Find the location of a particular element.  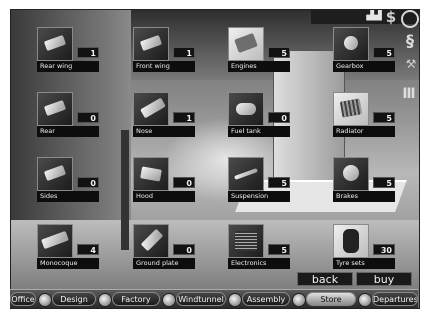

part-label: Rear is located at coordinates (68, 131).